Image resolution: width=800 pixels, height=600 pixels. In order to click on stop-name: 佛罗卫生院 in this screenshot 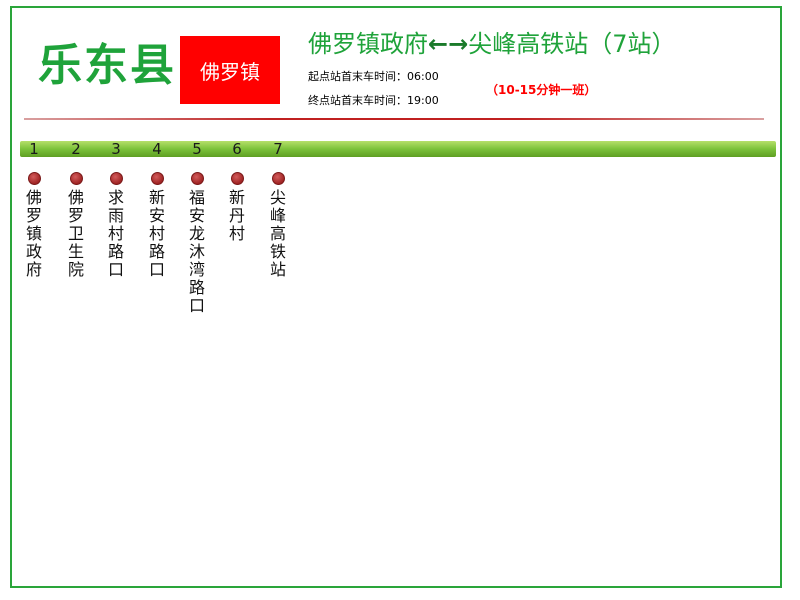, I will do `click(75, 233)`.